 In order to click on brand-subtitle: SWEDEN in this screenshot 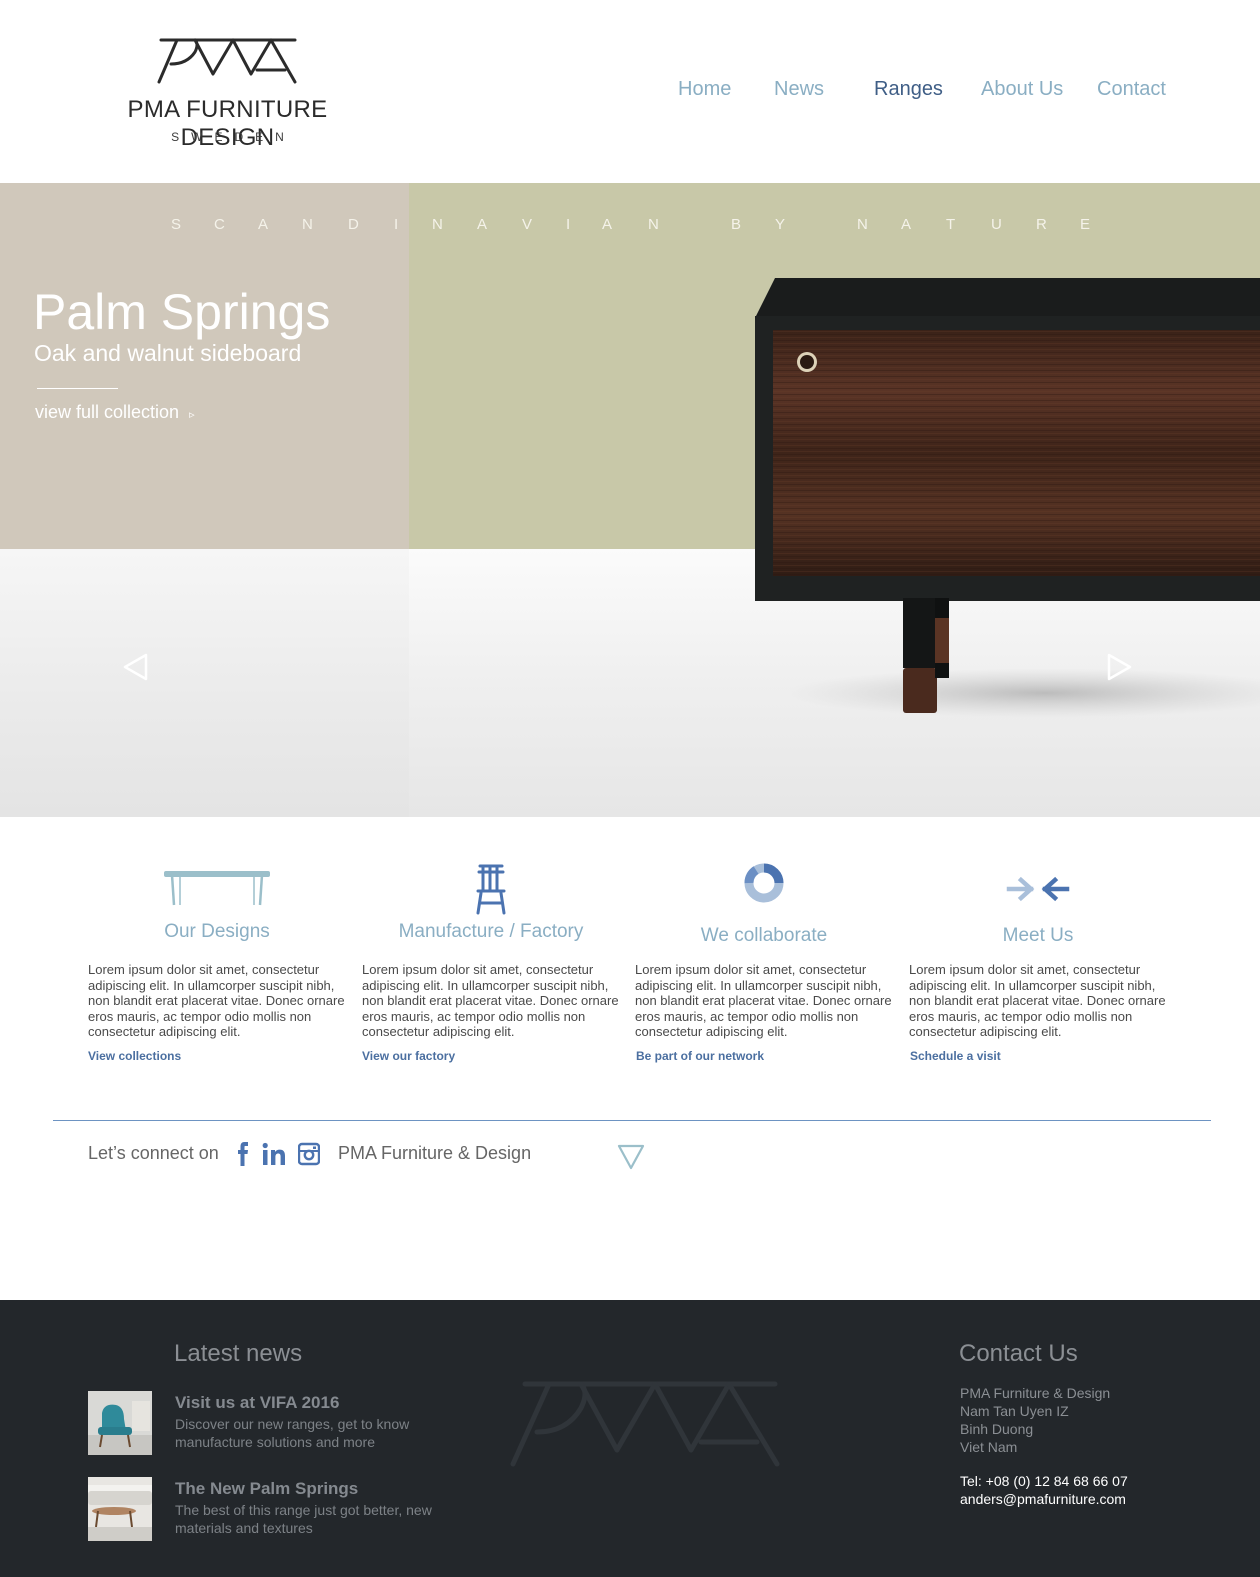, I will do `click(233, 137)`.